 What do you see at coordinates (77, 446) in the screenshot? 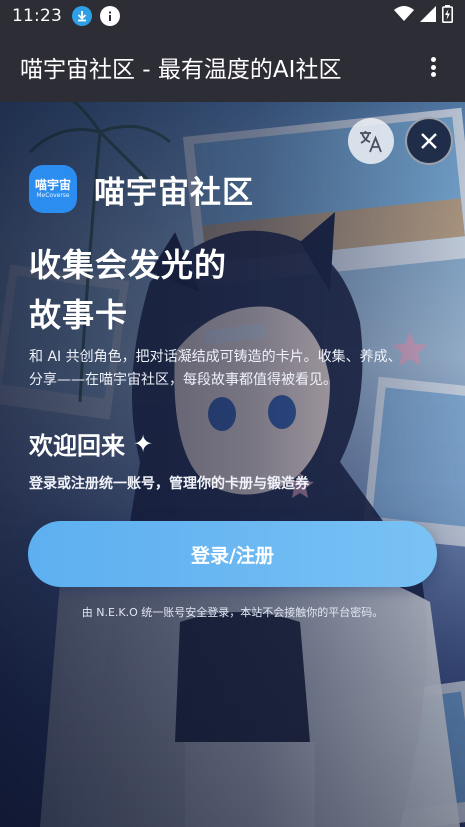
I see `welcome-text: 欢迎回来` at bounding box center [77, 446].